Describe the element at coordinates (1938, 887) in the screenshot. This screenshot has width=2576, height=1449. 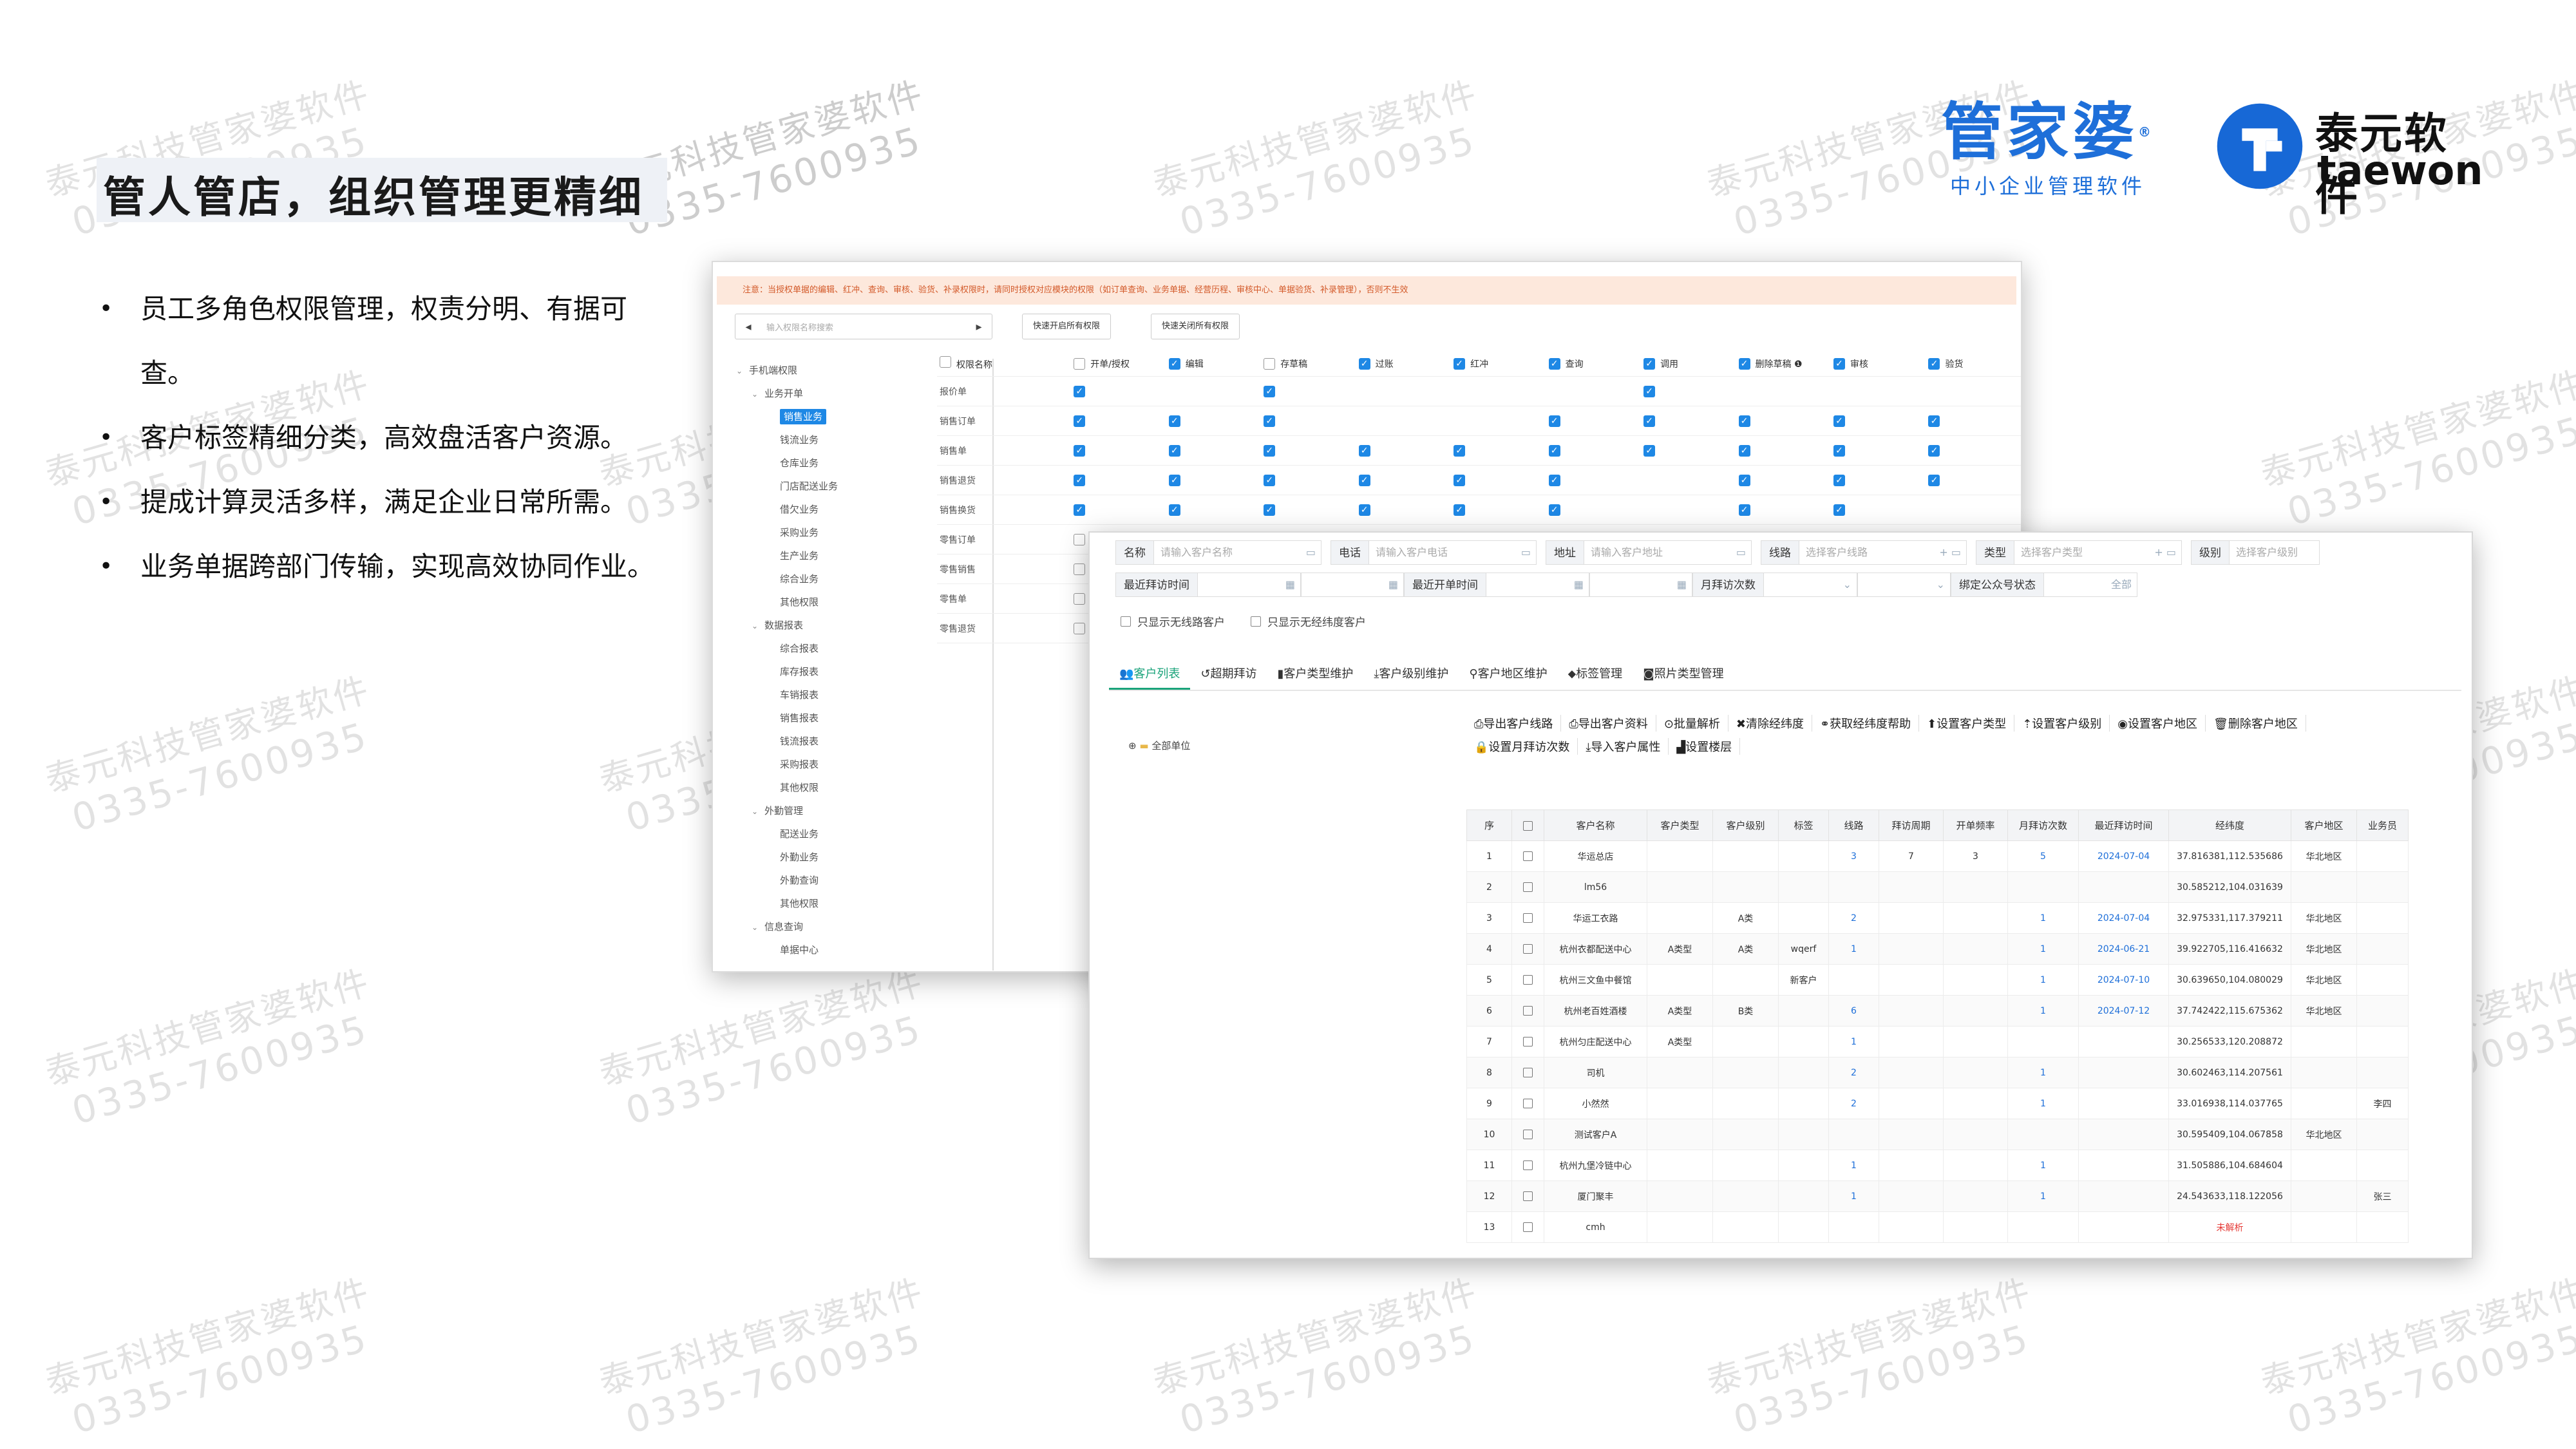
I see `table-row: 2 lm56 30.585212,104.031639` at that location.